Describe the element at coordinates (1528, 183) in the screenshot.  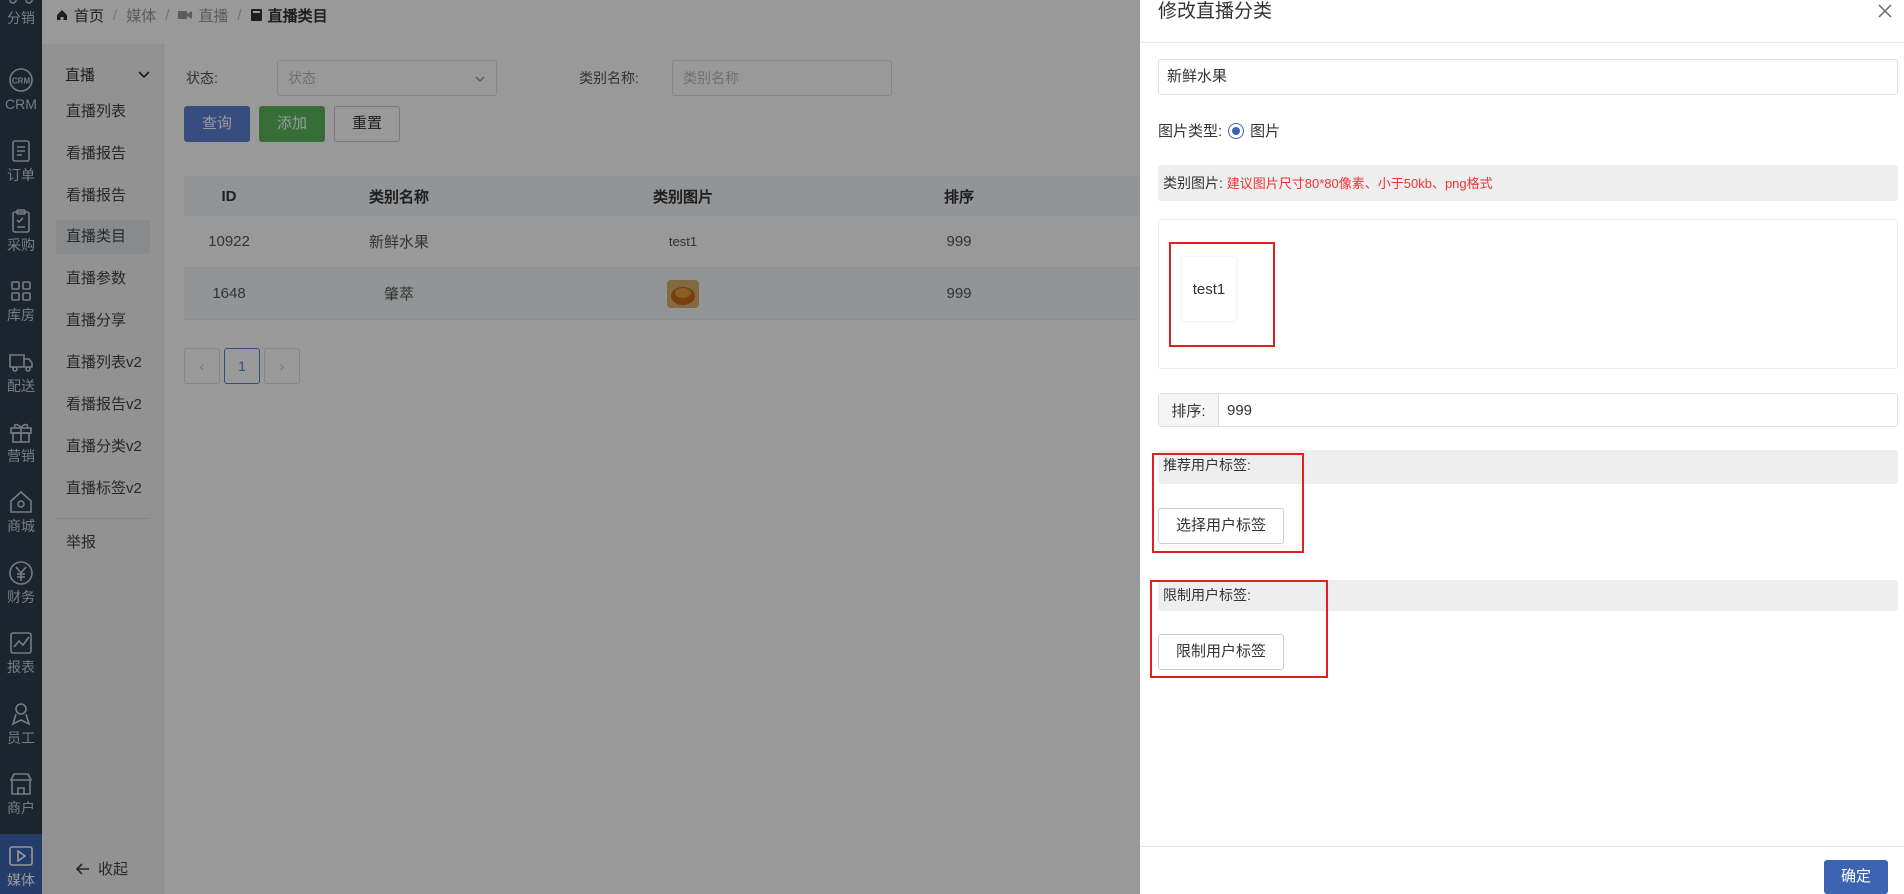
I see `category-image-bar: 类别图片: 建议图片尺寸80*80像素、小于50kb、png格式` at that location.